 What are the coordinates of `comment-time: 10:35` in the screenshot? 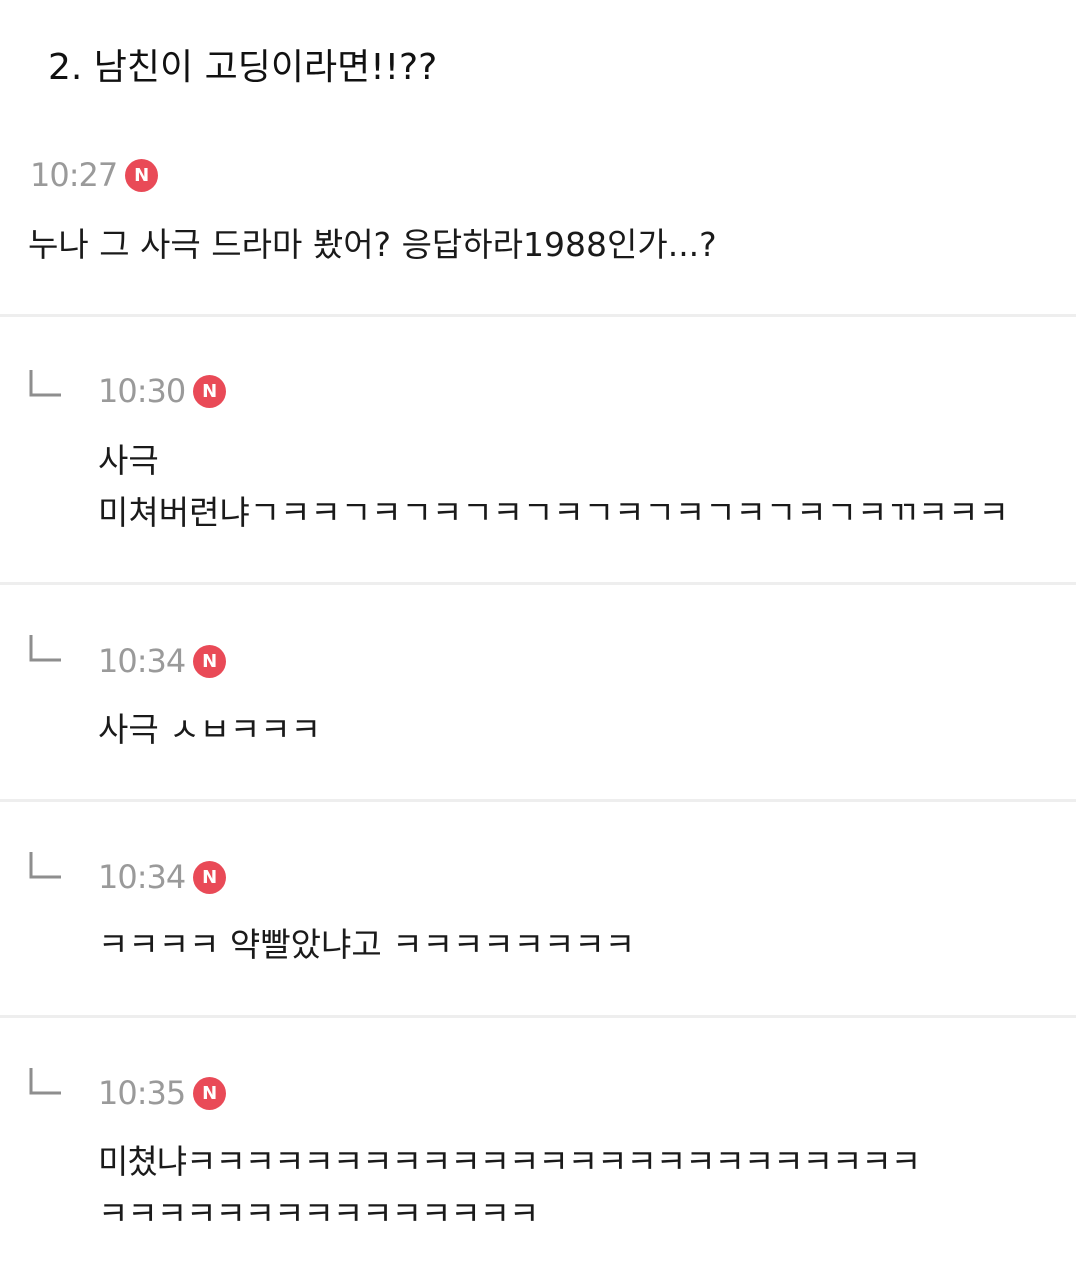 It's located at (142, 1093).